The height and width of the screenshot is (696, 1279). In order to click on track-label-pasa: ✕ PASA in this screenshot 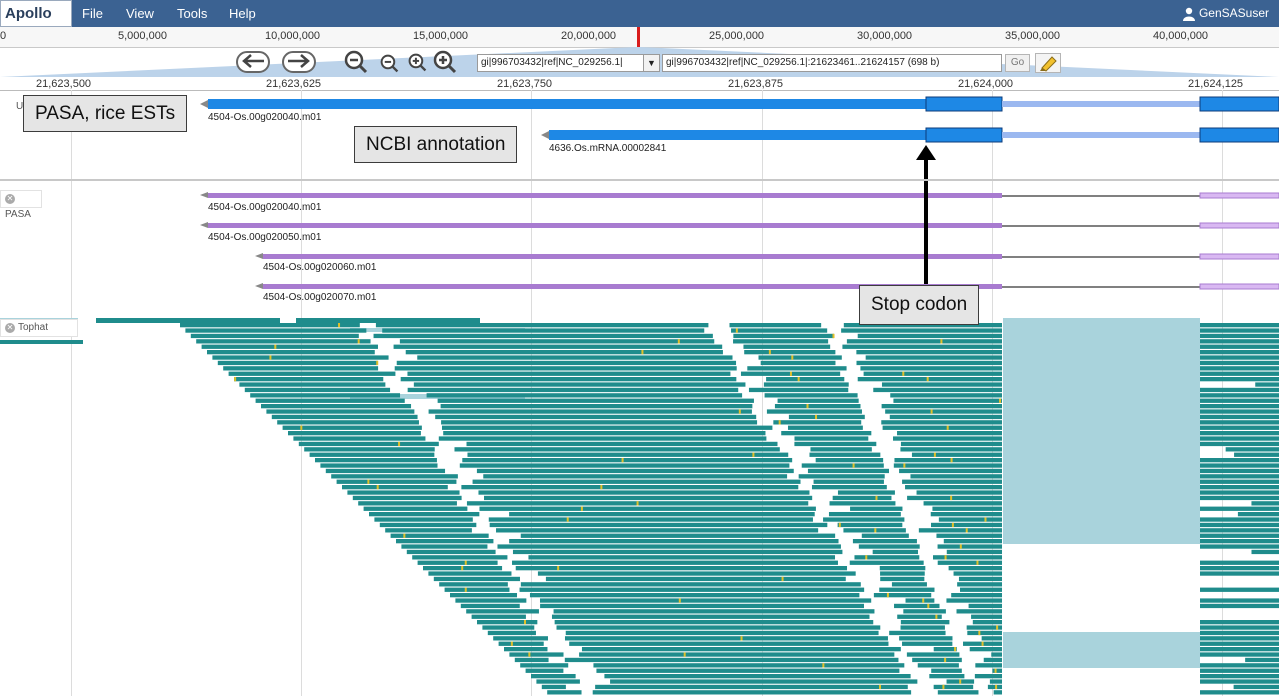, I will do `click(21, 205)`.